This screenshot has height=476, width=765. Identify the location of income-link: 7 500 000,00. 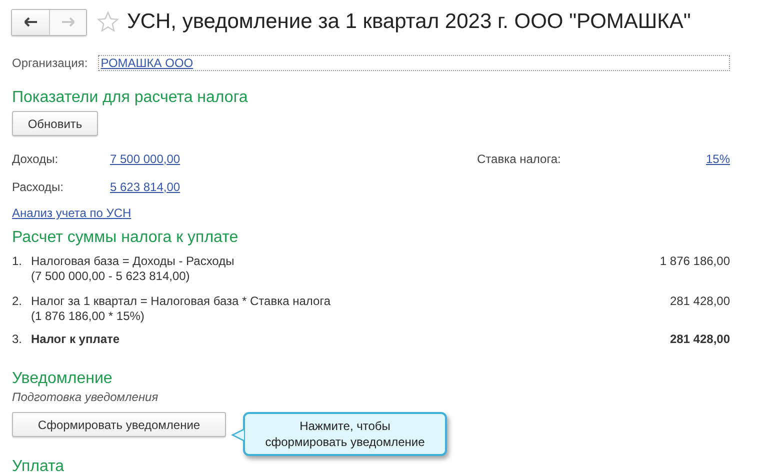
(145, 159).